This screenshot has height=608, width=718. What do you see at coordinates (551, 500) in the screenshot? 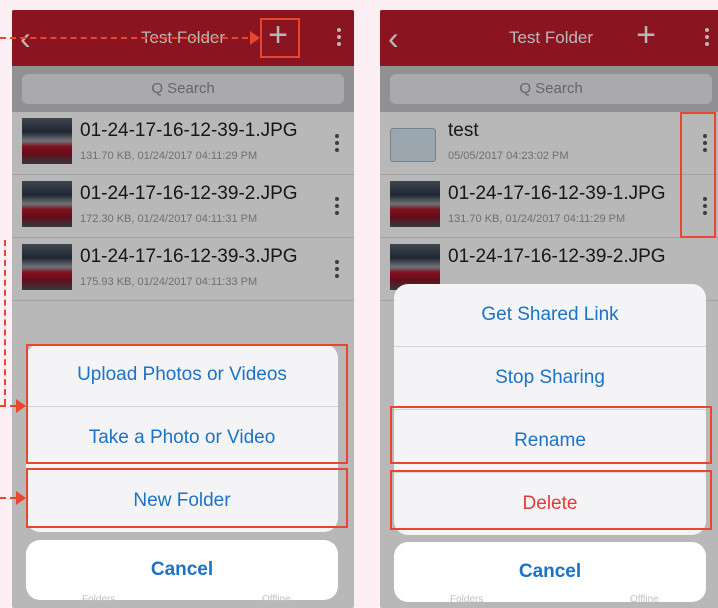
I see `delete-highlight` at bounding box center [551, 500].